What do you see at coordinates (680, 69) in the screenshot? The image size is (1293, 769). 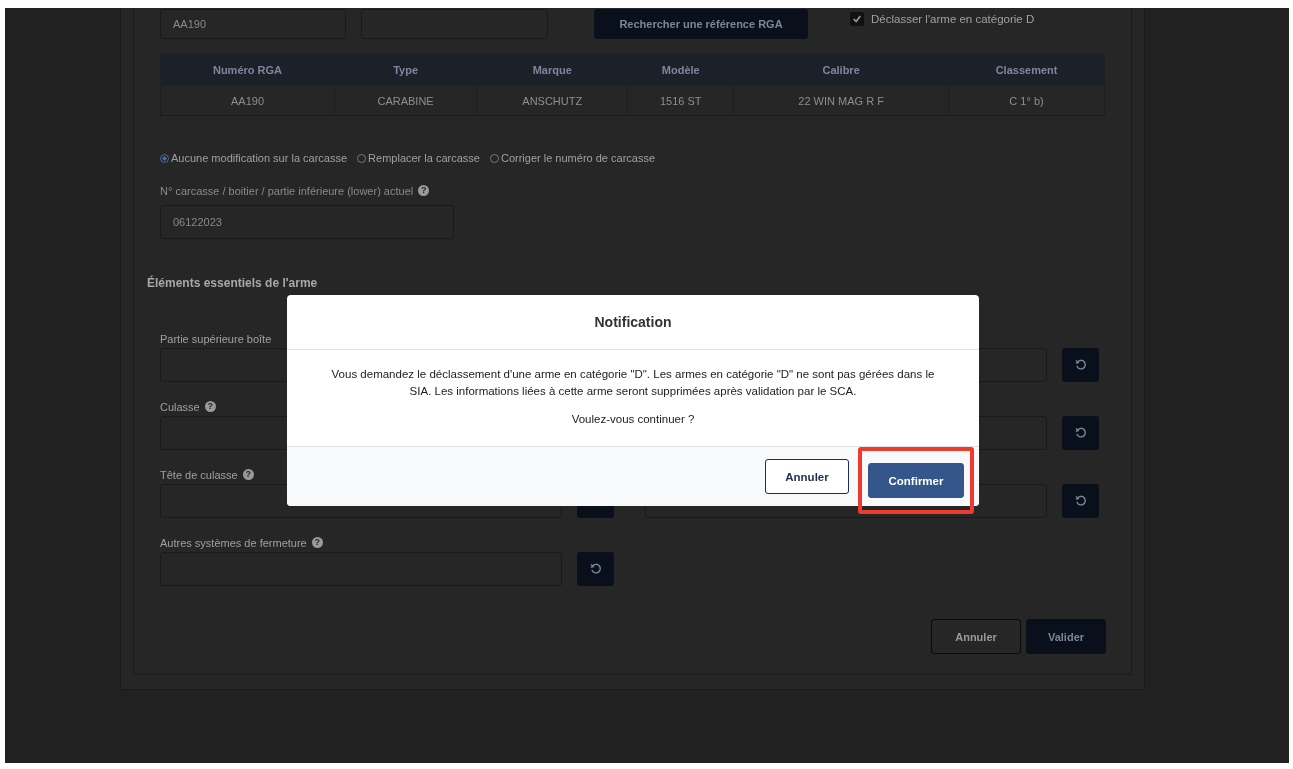 I see `column-header: Modèle` at bounding box center [680, 69].